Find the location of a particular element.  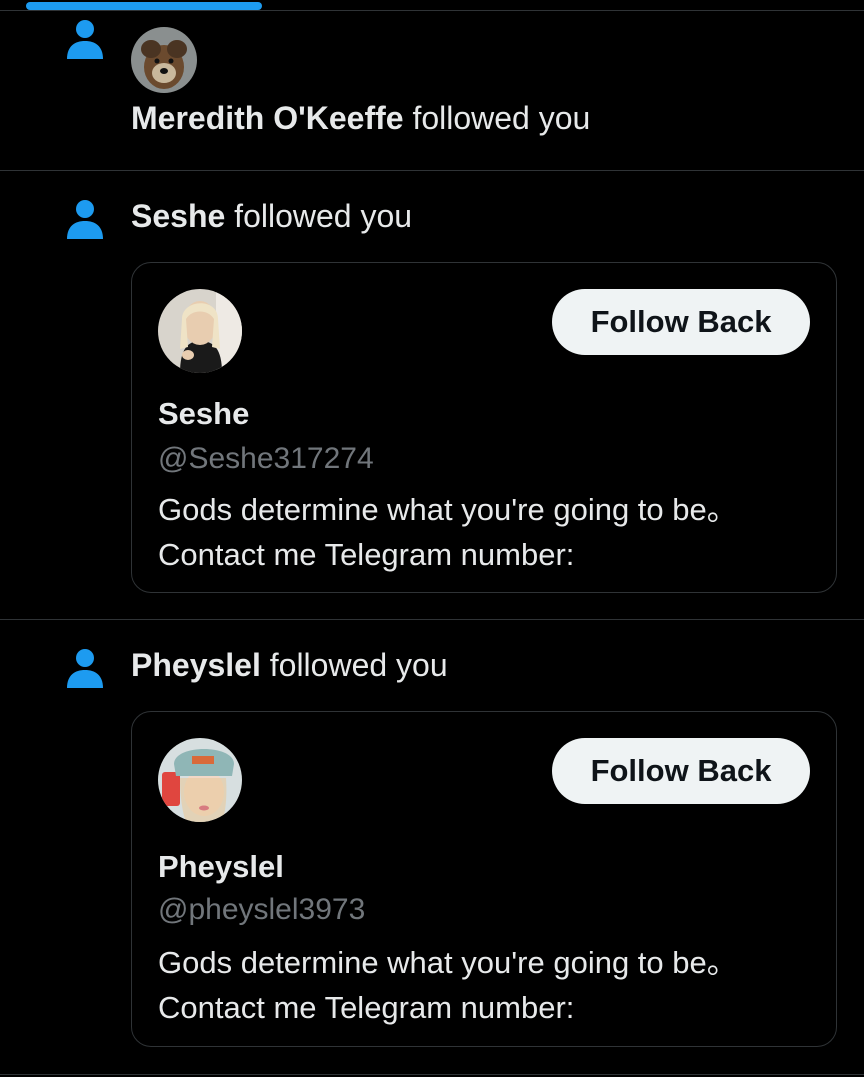

card-user-handle: @Seshe317274 is located at coordinates (266, 459).